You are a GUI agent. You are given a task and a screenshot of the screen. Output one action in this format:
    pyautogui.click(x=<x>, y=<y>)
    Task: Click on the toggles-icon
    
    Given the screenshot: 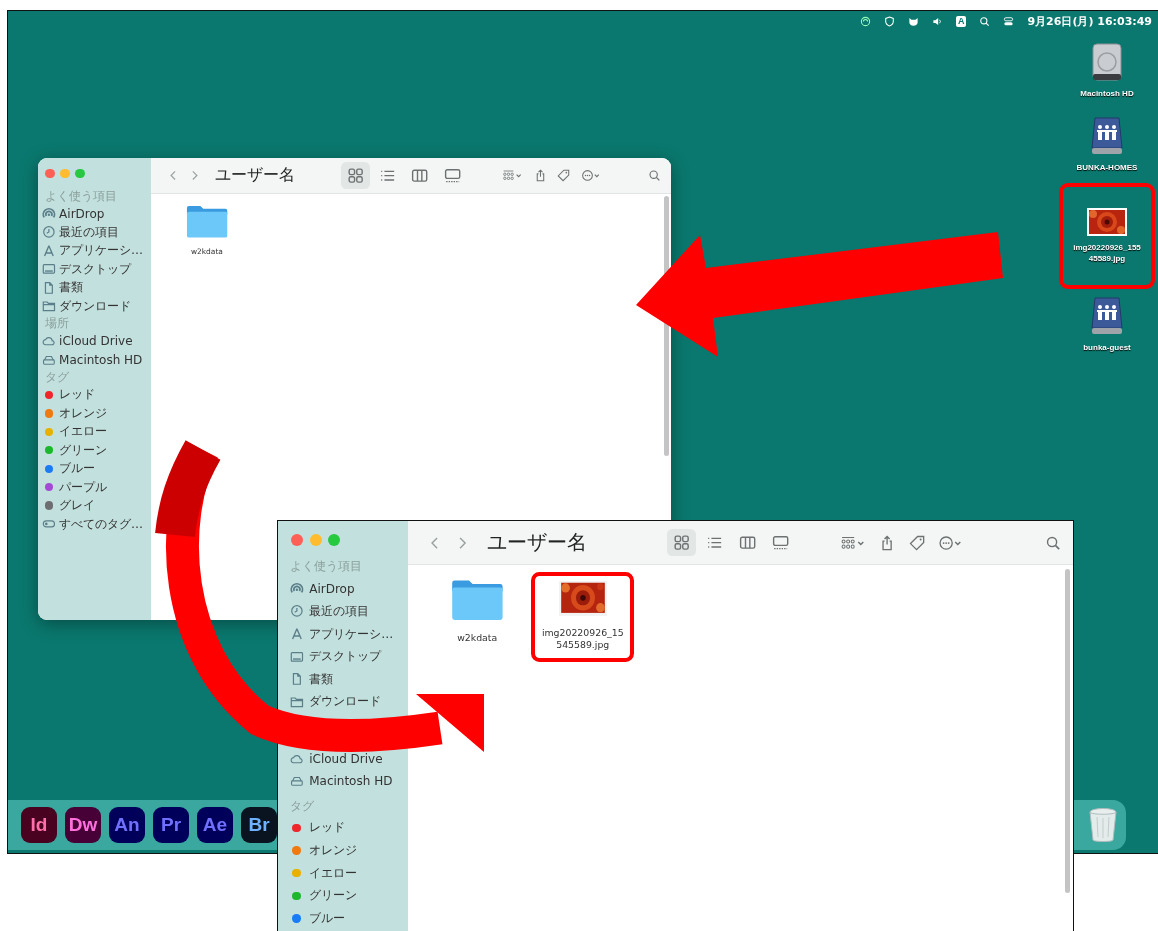 What is the action you would take?
    pyautogui.click(x=1009, y=21)
    